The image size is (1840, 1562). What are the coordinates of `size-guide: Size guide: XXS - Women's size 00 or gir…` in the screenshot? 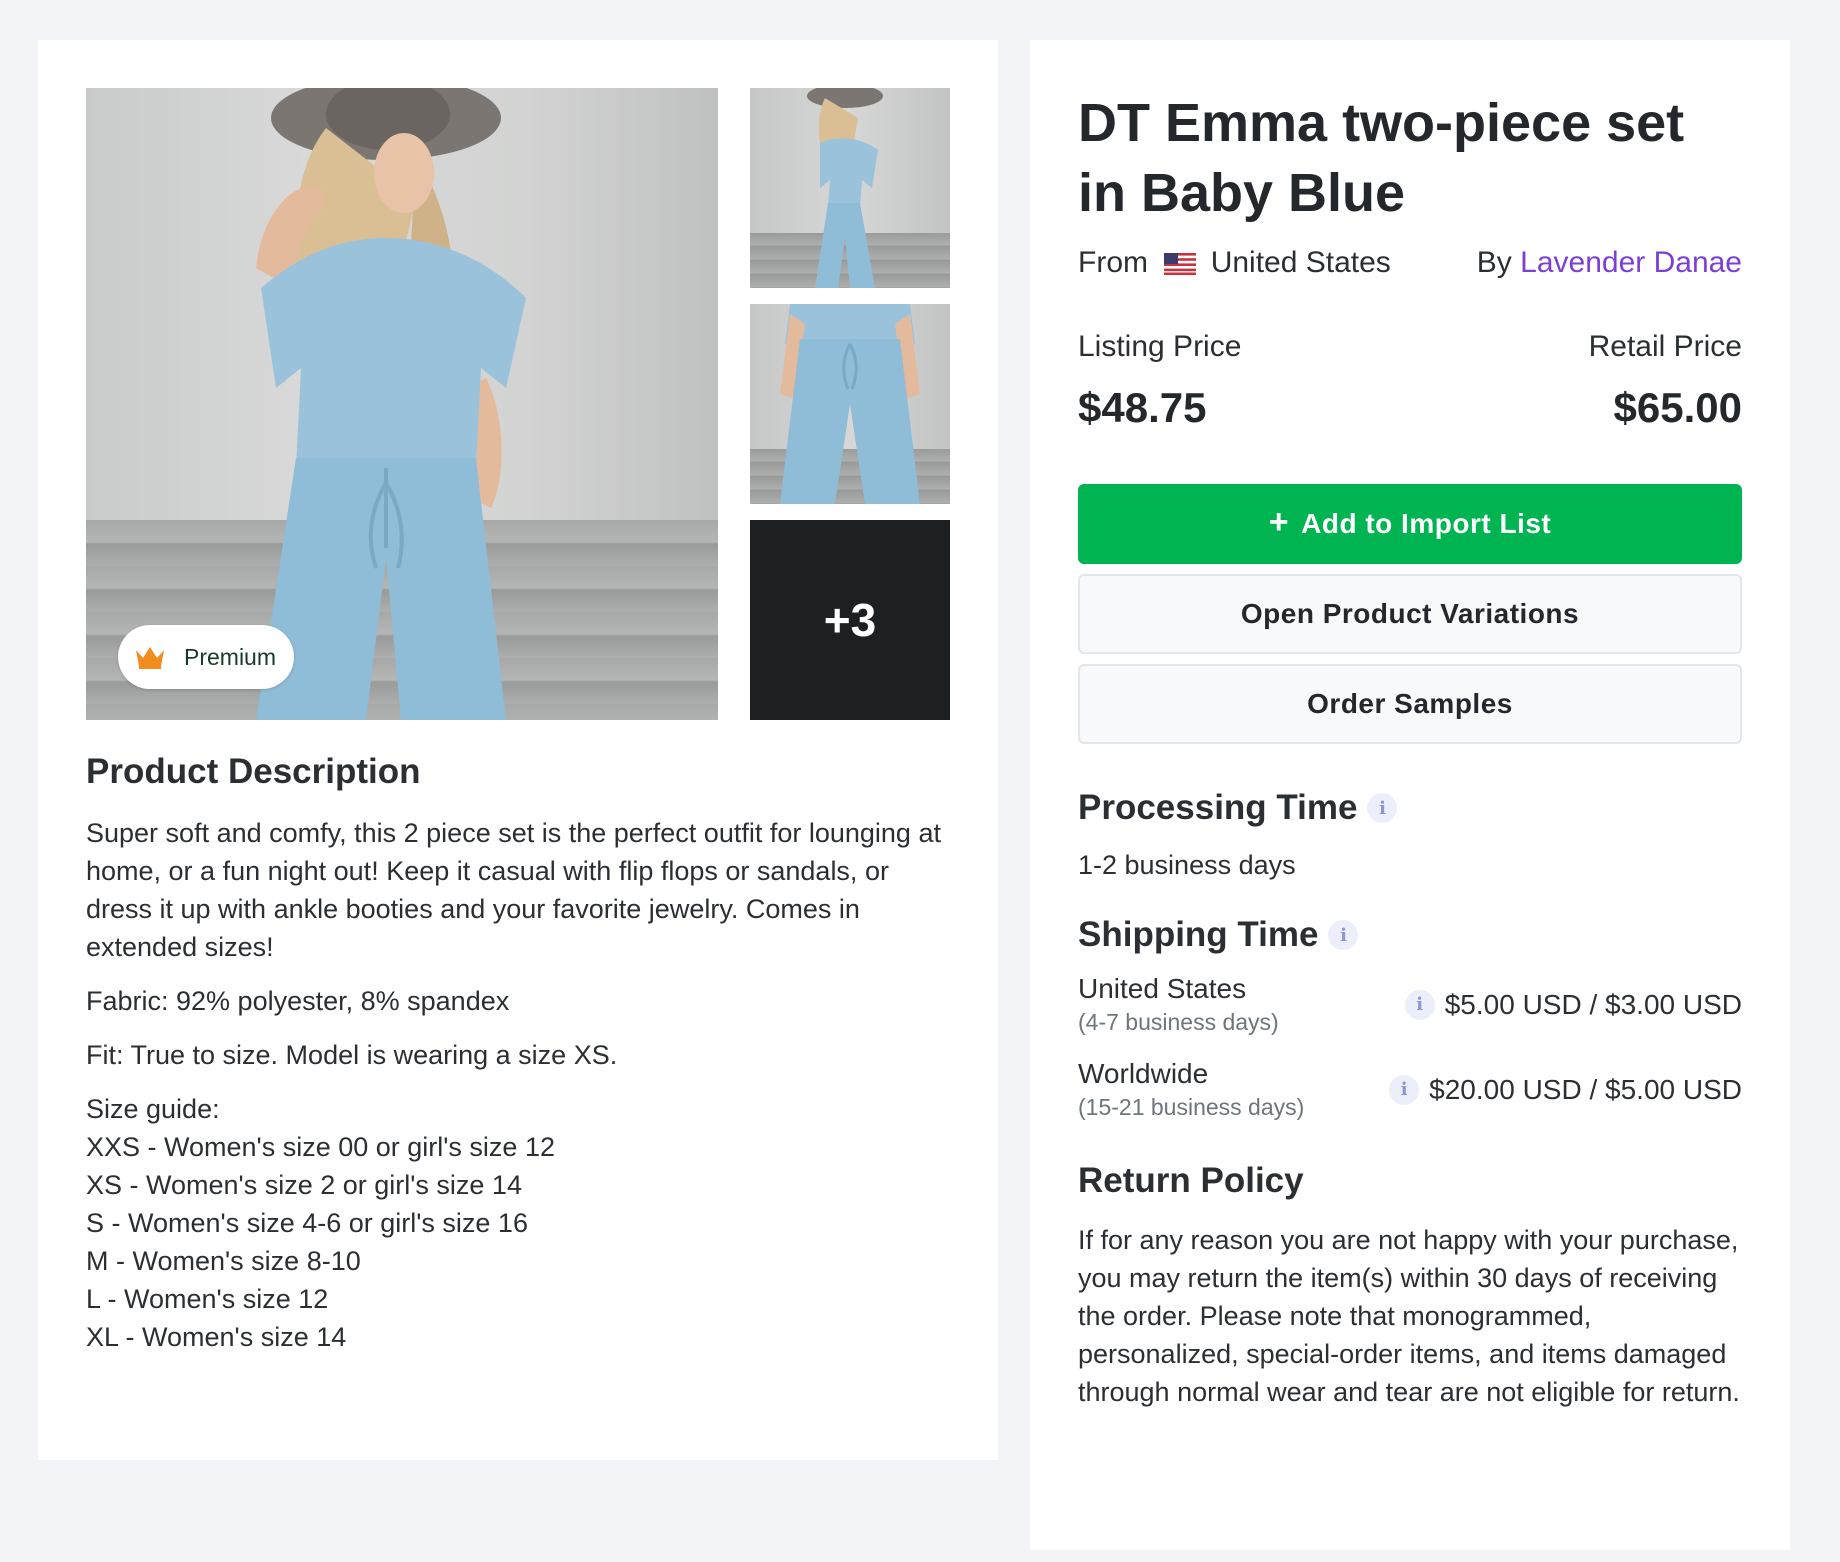 It's located at (521, 1223).